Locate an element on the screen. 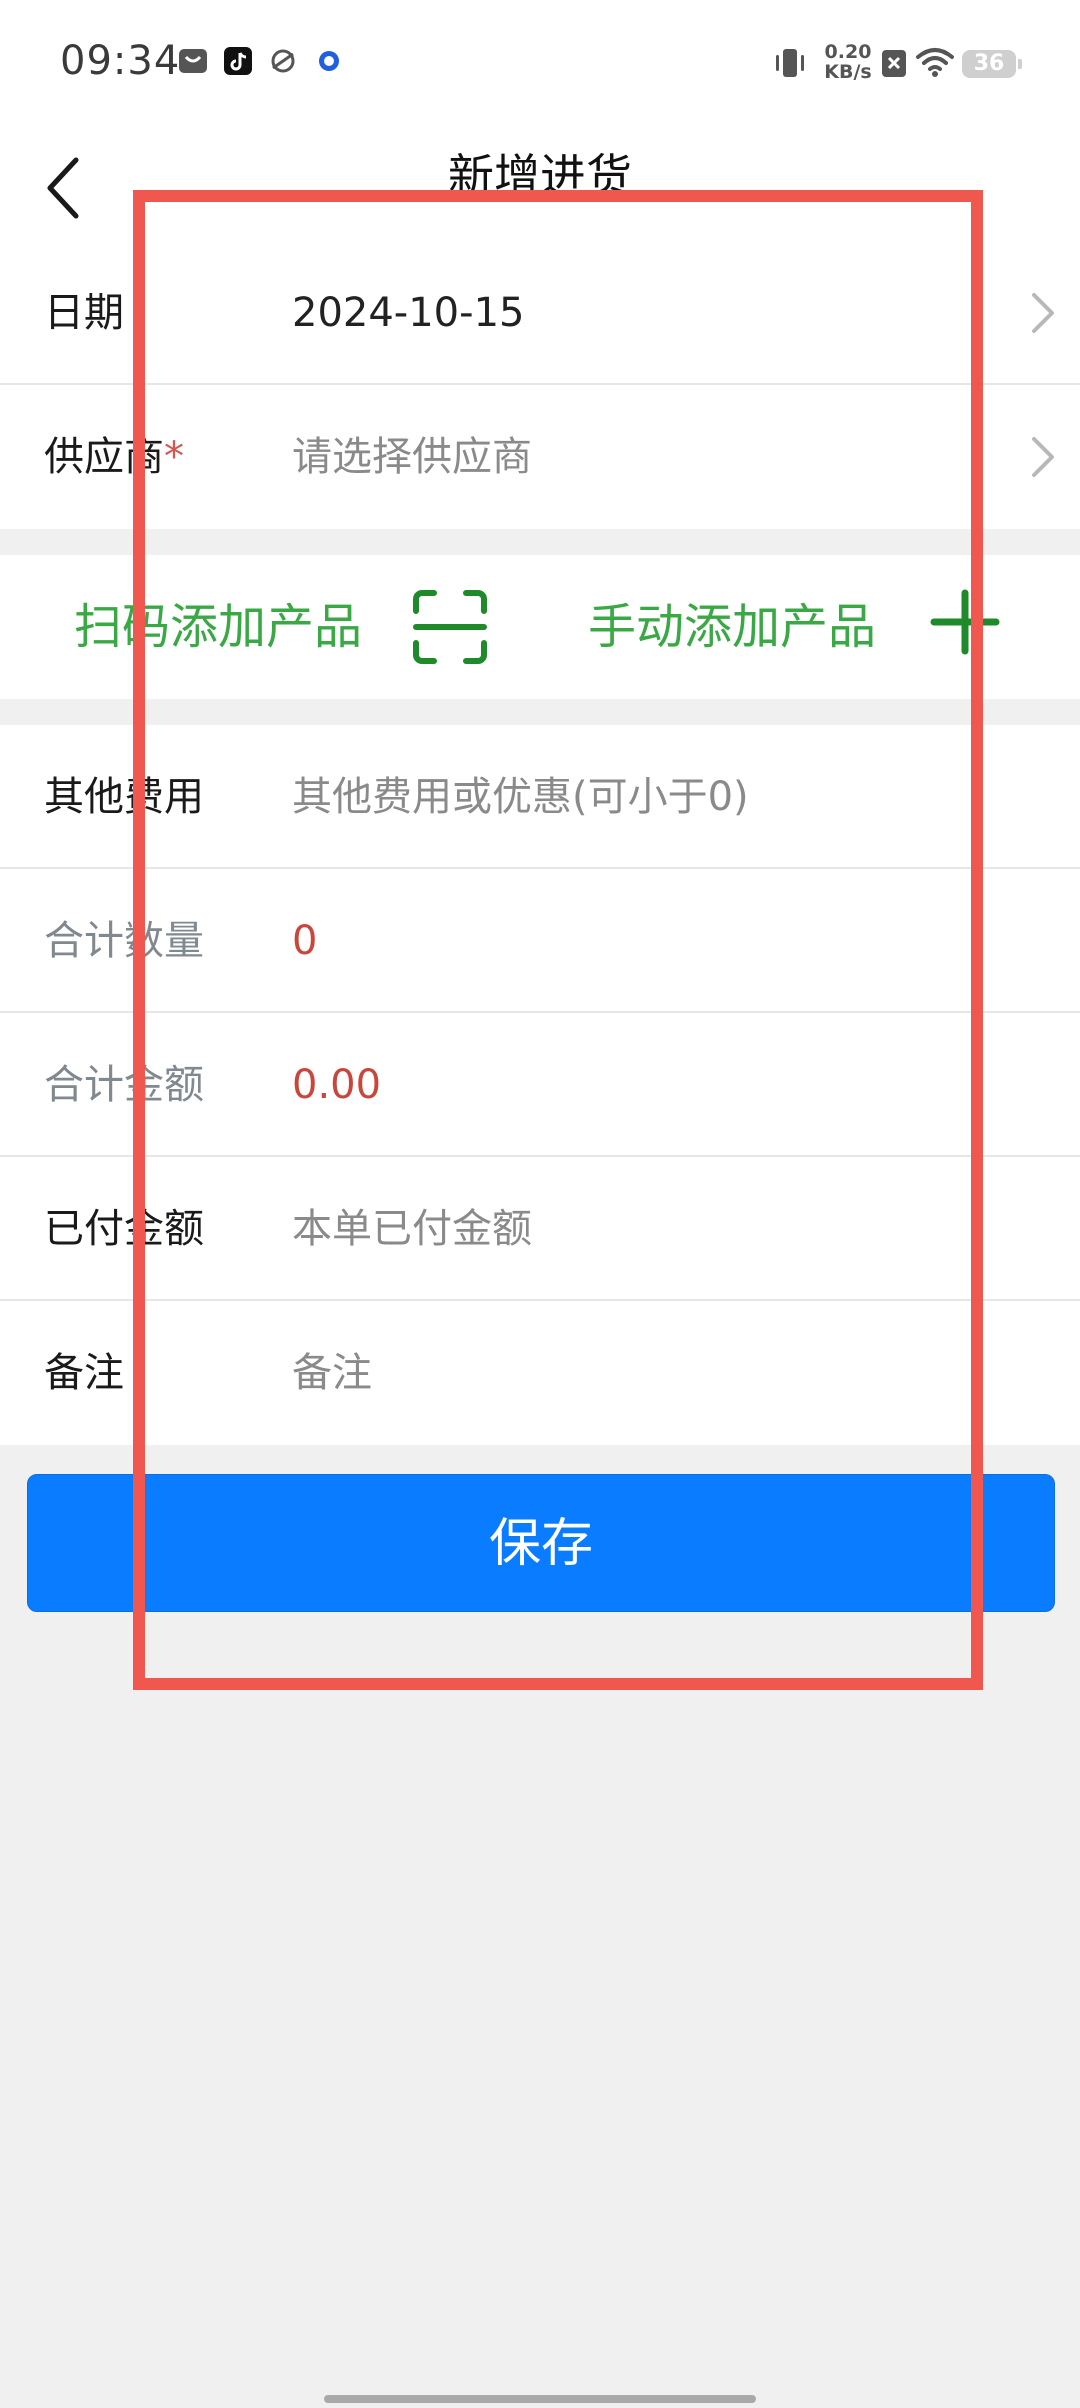 The image size is (1080, 2408). remark-label: 备注 is located at coordinates (84, 1373).